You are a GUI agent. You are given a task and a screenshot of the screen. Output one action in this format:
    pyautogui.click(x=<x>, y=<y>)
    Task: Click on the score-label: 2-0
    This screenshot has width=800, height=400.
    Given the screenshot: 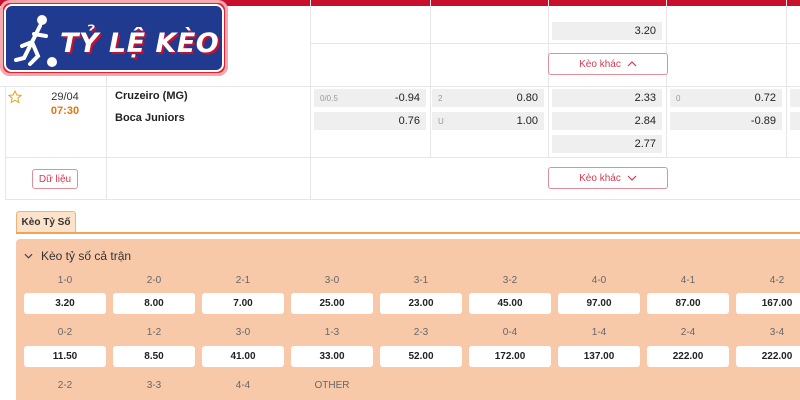 What is the action you would take?
    pyautogui.click(x=154, y=280)
    